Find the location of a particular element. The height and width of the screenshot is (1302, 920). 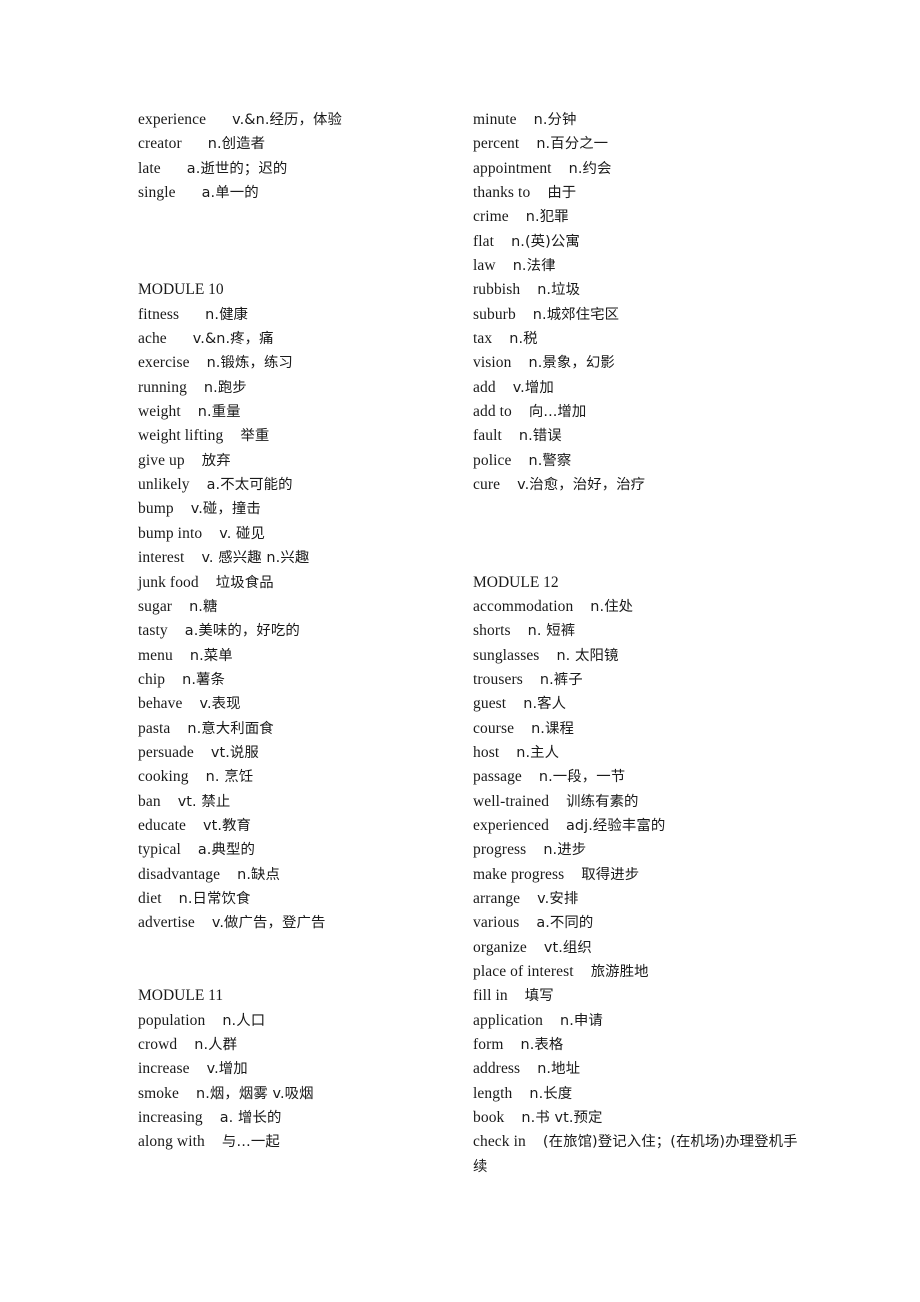

entry-term: add to is located at coordinates (492, 412).